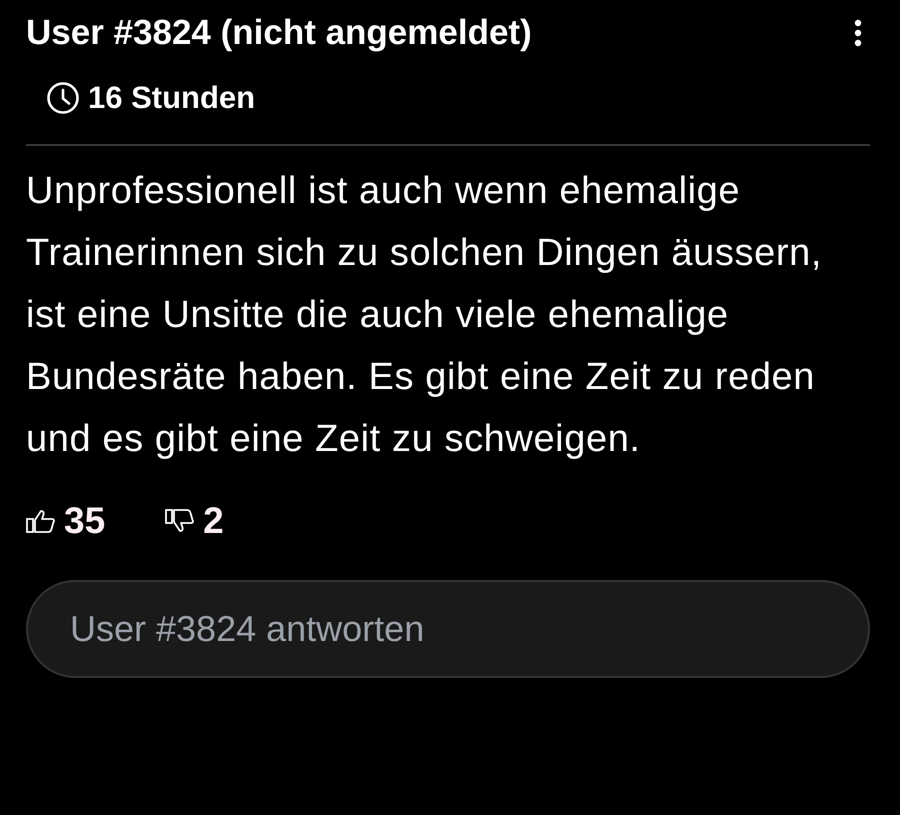  Describe the element at coordinates (858, 33) in the screenshot. I see `more-icon` at that location.